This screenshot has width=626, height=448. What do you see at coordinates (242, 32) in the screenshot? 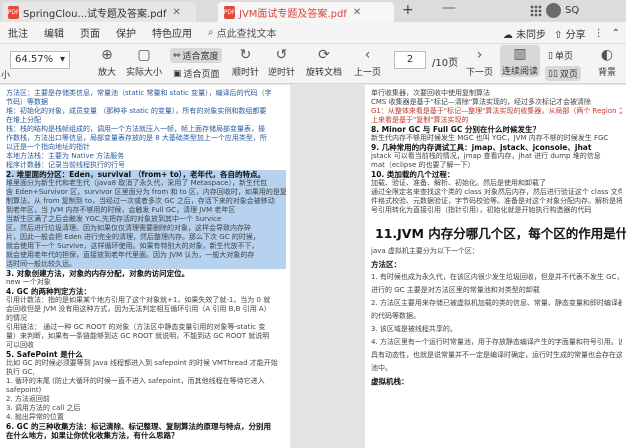
I see `find-text-search: ⌕ 点此查找文本` at bounding box center [242, 32].